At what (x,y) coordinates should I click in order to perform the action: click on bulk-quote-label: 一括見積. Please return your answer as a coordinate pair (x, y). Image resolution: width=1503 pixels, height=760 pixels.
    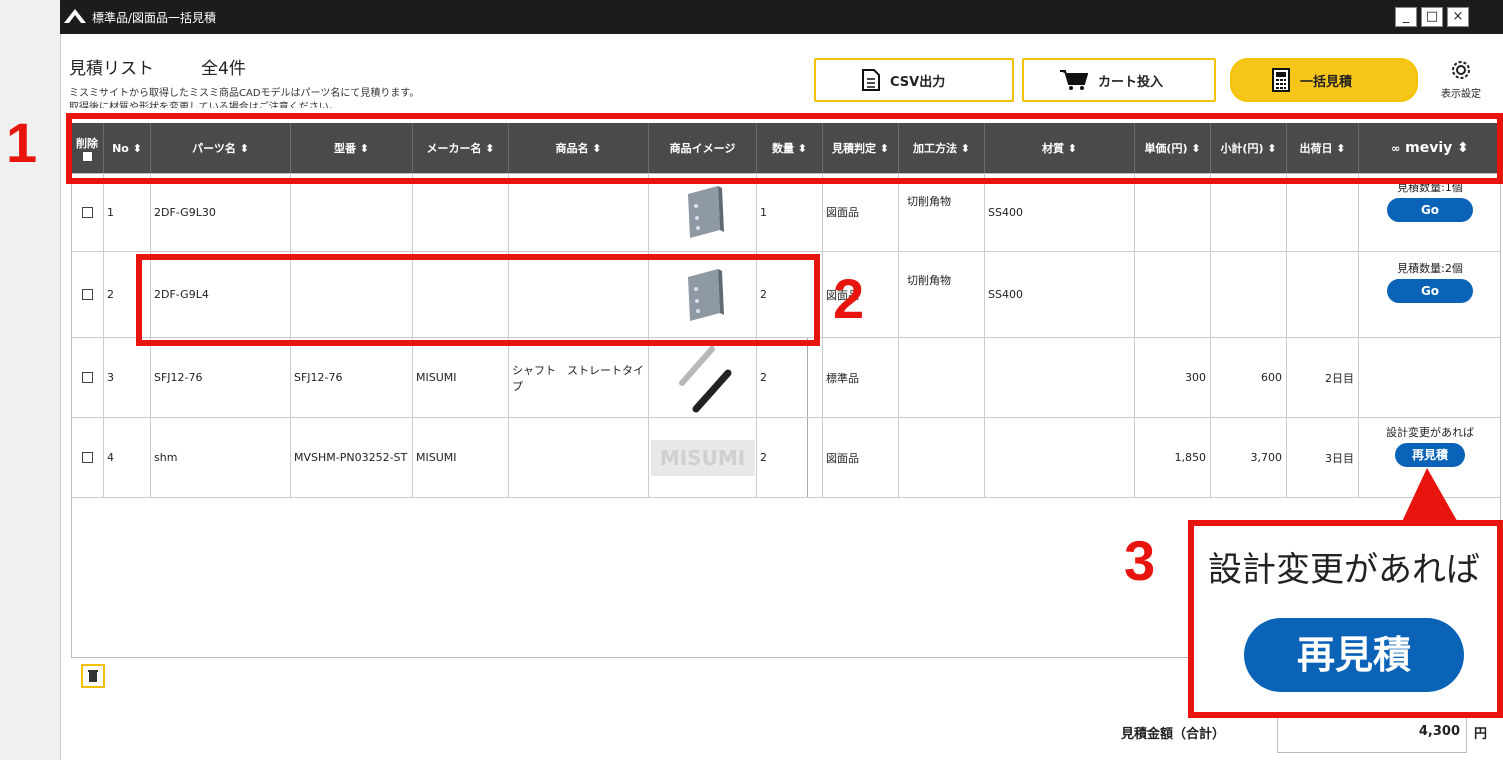
    Looking at the image, I should click on (1326, 82).